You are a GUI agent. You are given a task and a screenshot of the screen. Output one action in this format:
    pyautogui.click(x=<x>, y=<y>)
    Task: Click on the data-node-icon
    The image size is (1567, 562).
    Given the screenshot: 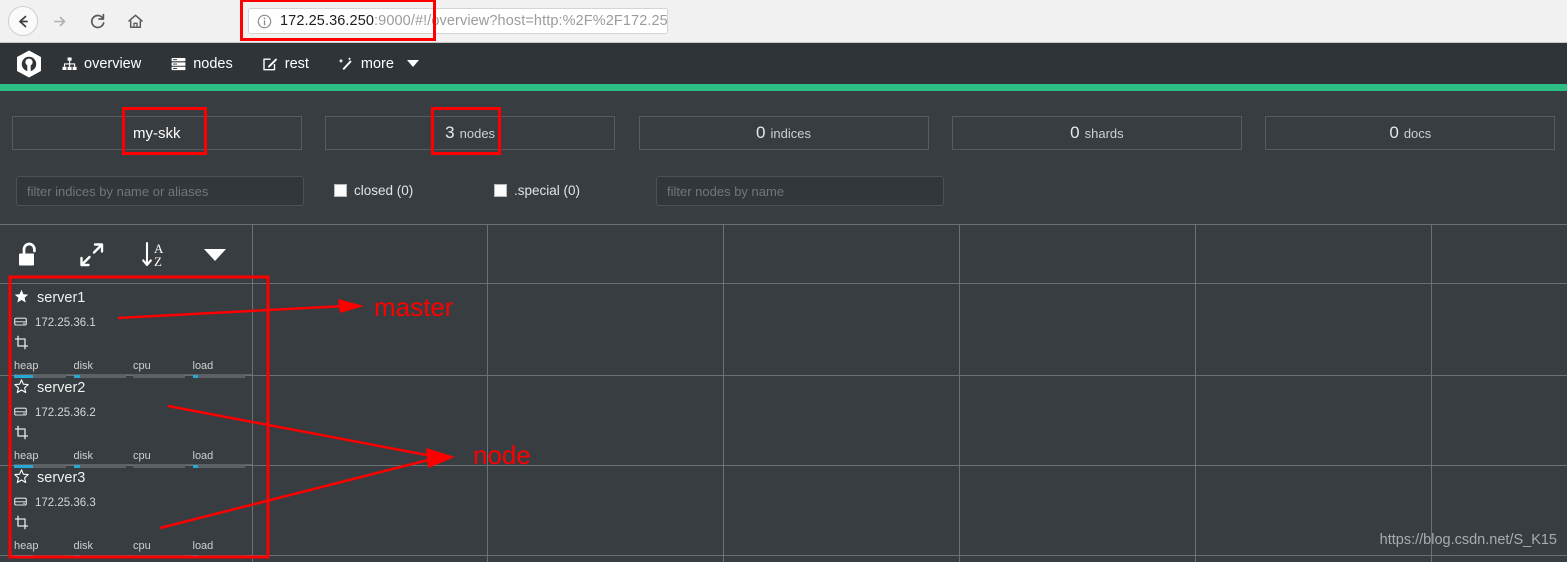 What is the action you would take?
    pyautogui.click(x=21, y=345)
    